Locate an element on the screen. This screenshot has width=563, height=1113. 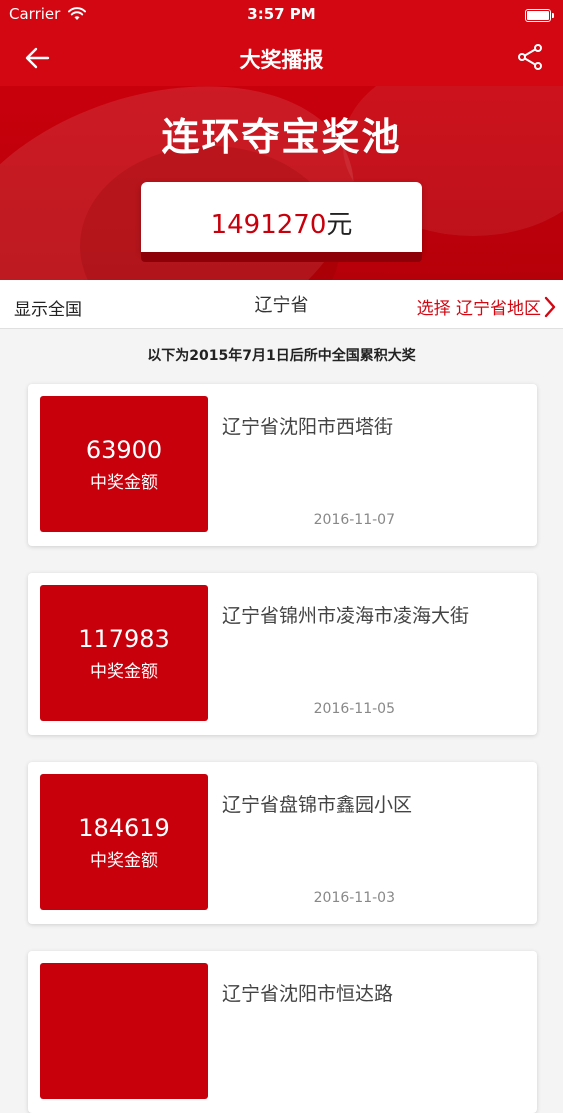
prize-amount: 117983 is located at coordinates (124, 639).